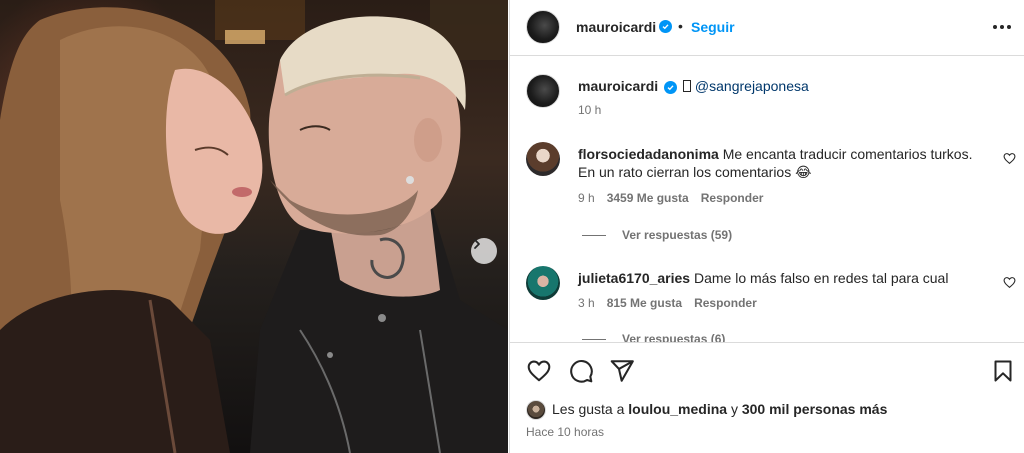  Describe the element at coordinates (677, 409) in the screenshot. I see `likes-user: loulou_medina` at that location.